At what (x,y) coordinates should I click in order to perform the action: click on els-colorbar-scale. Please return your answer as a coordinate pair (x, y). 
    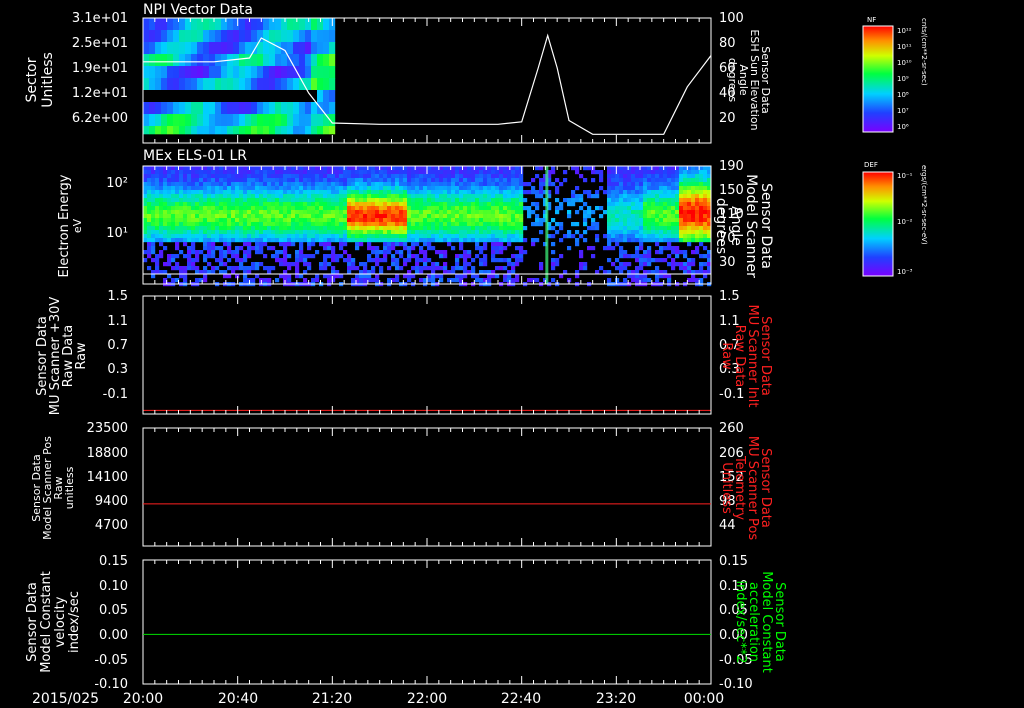
    Looking at the image, I should click on (878, 224).